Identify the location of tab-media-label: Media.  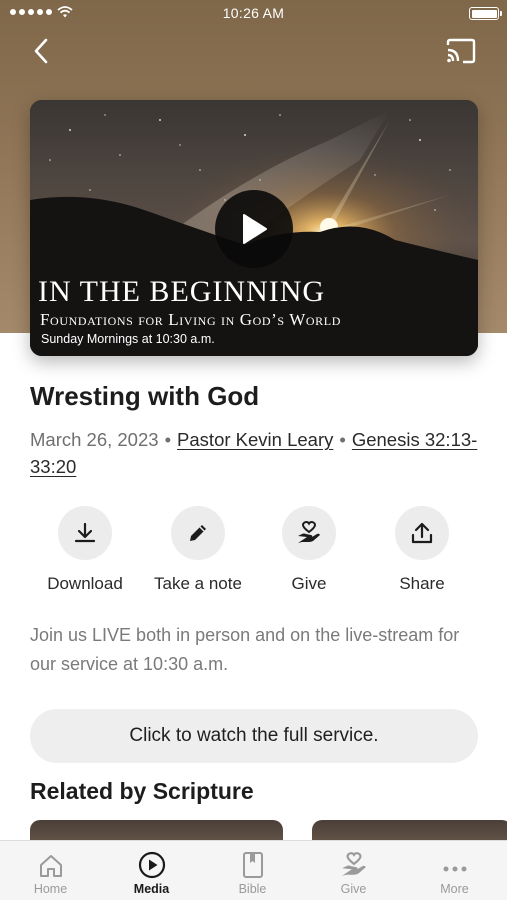
(151, 889).